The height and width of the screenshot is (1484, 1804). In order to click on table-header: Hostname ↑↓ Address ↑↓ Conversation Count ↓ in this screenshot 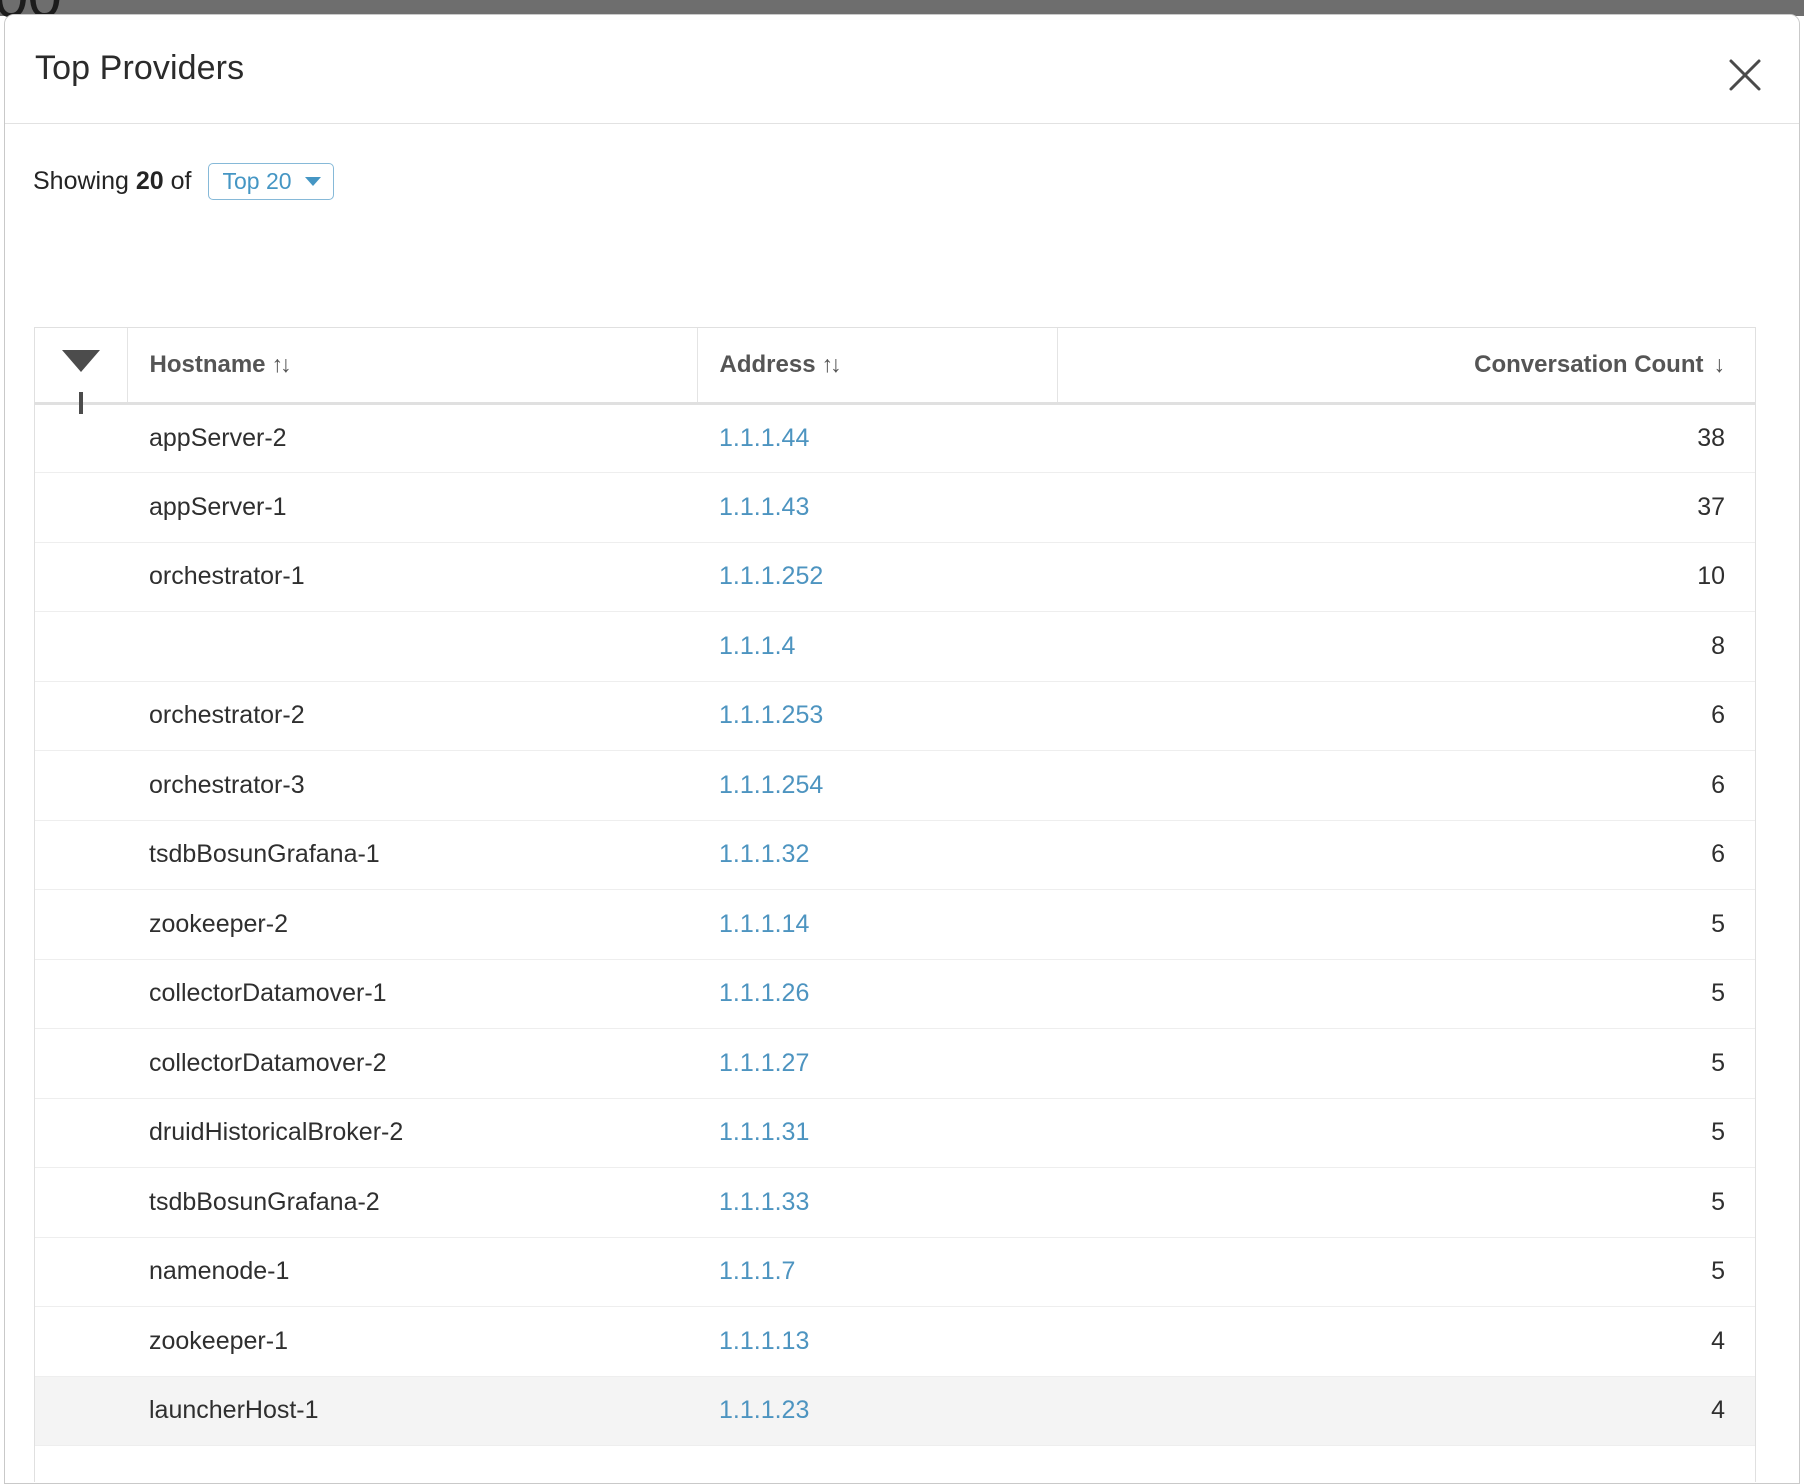, I will do `click(895, 371)`.